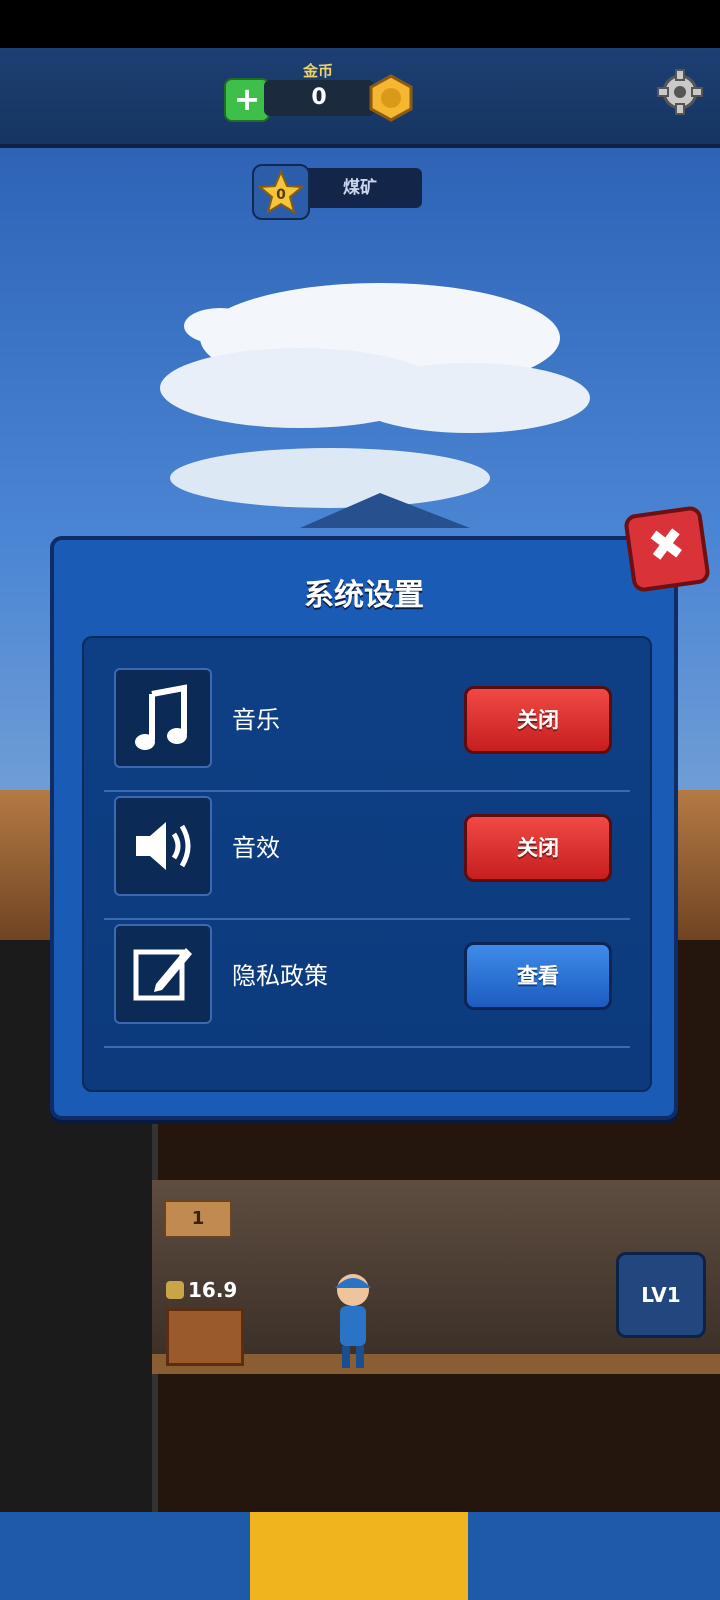  What do you see at coordinates (538, 976) in the screenshot?
I see `privacy-view-button: 查看` at bounding box center [538, 976].